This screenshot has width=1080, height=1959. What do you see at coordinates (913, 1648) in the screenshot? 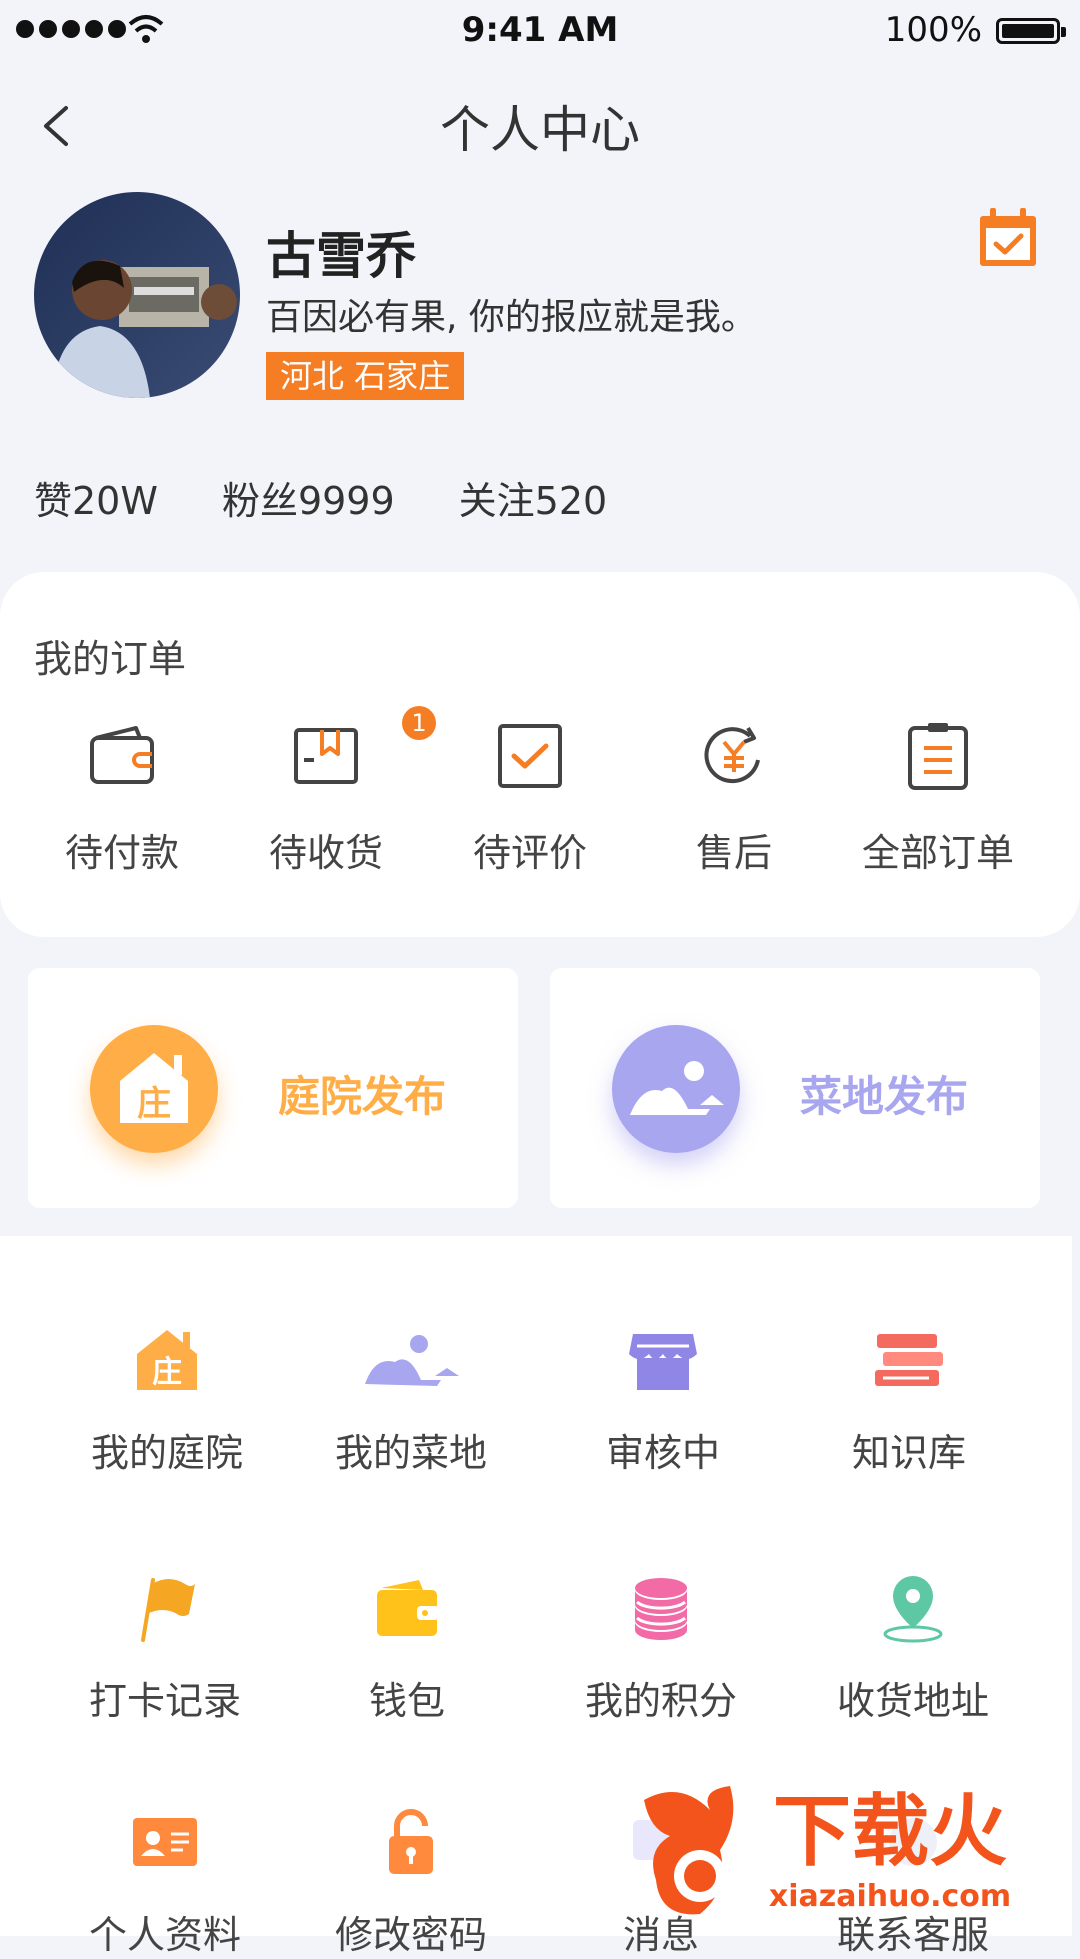
I see `menu-shipping-address: 收货地址` at bounding box center [913, 1648].